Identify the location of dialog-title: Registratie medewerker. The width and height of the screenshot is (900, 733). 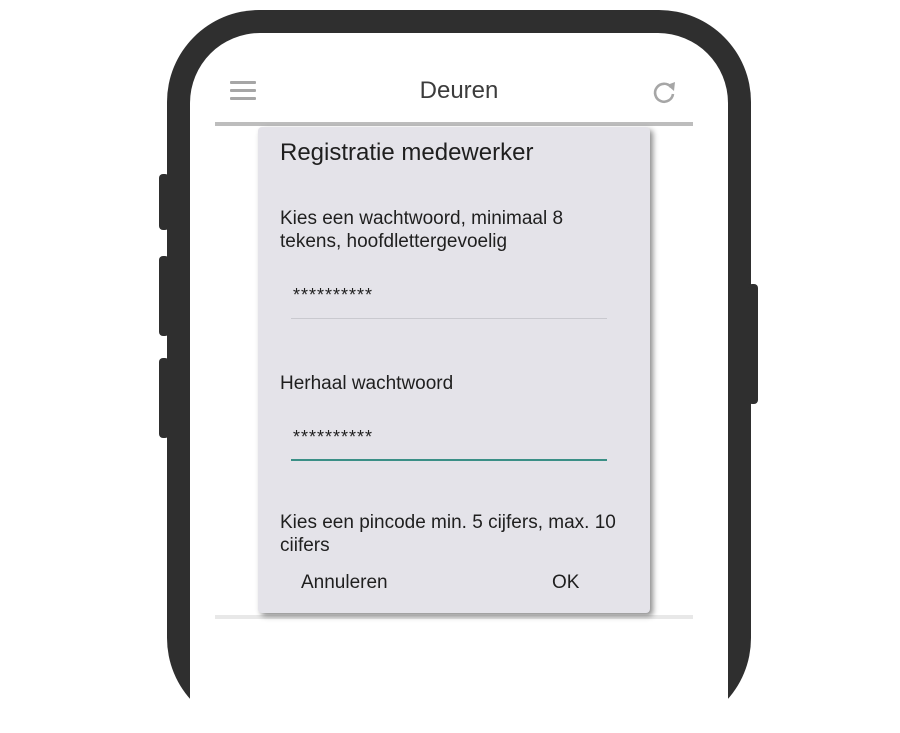
(407, 152).